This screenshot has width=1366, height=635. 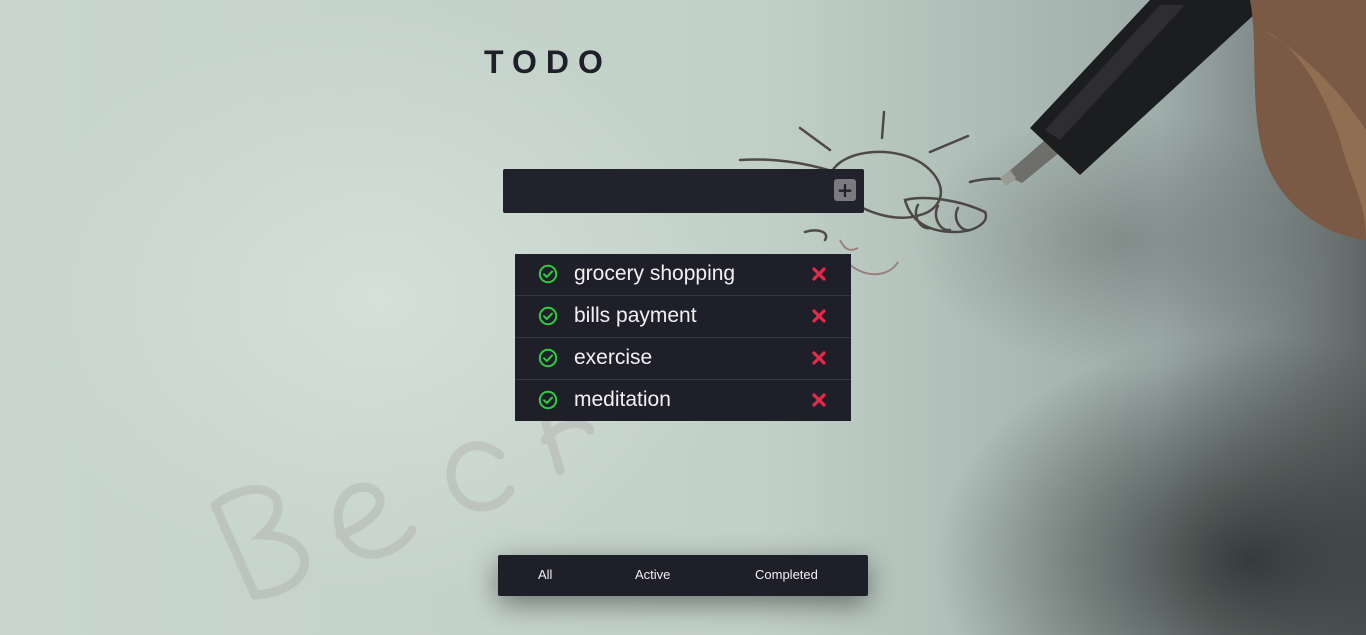 I want to click on filter-completed-button: Completed, so click(x=786, y=574).